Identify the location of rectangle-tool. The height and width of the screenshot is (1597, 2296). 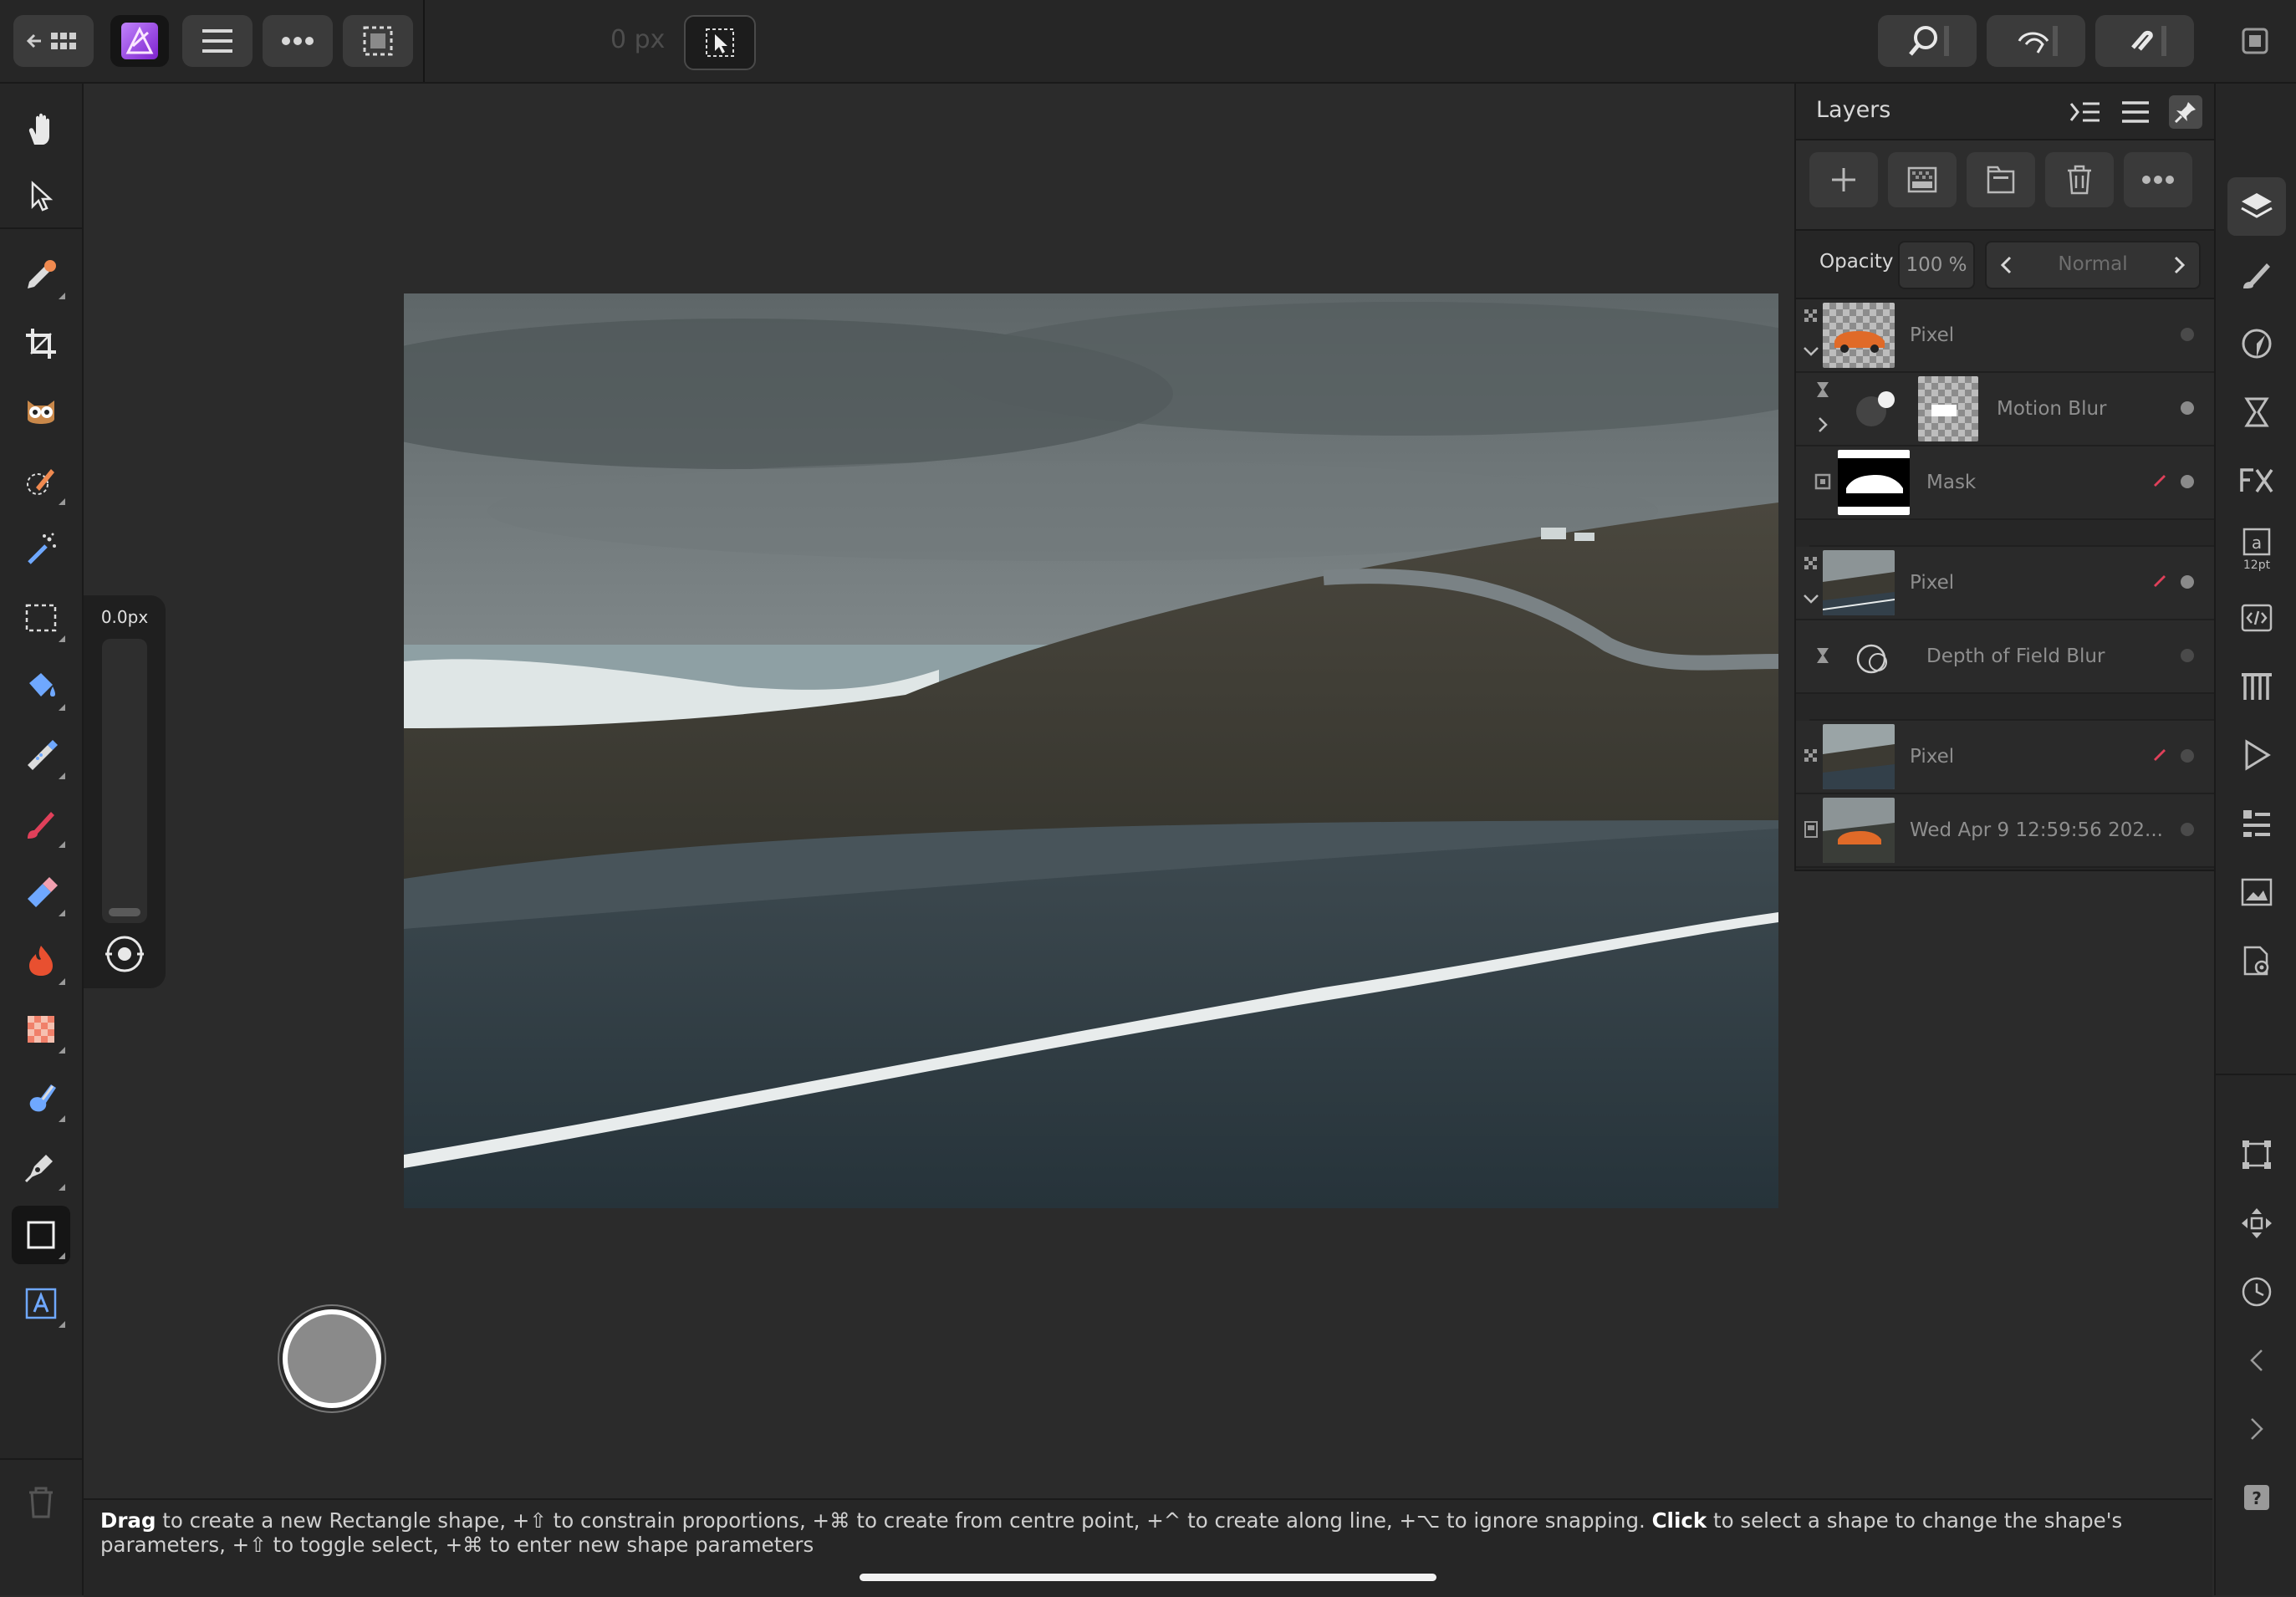
(41, 1235).